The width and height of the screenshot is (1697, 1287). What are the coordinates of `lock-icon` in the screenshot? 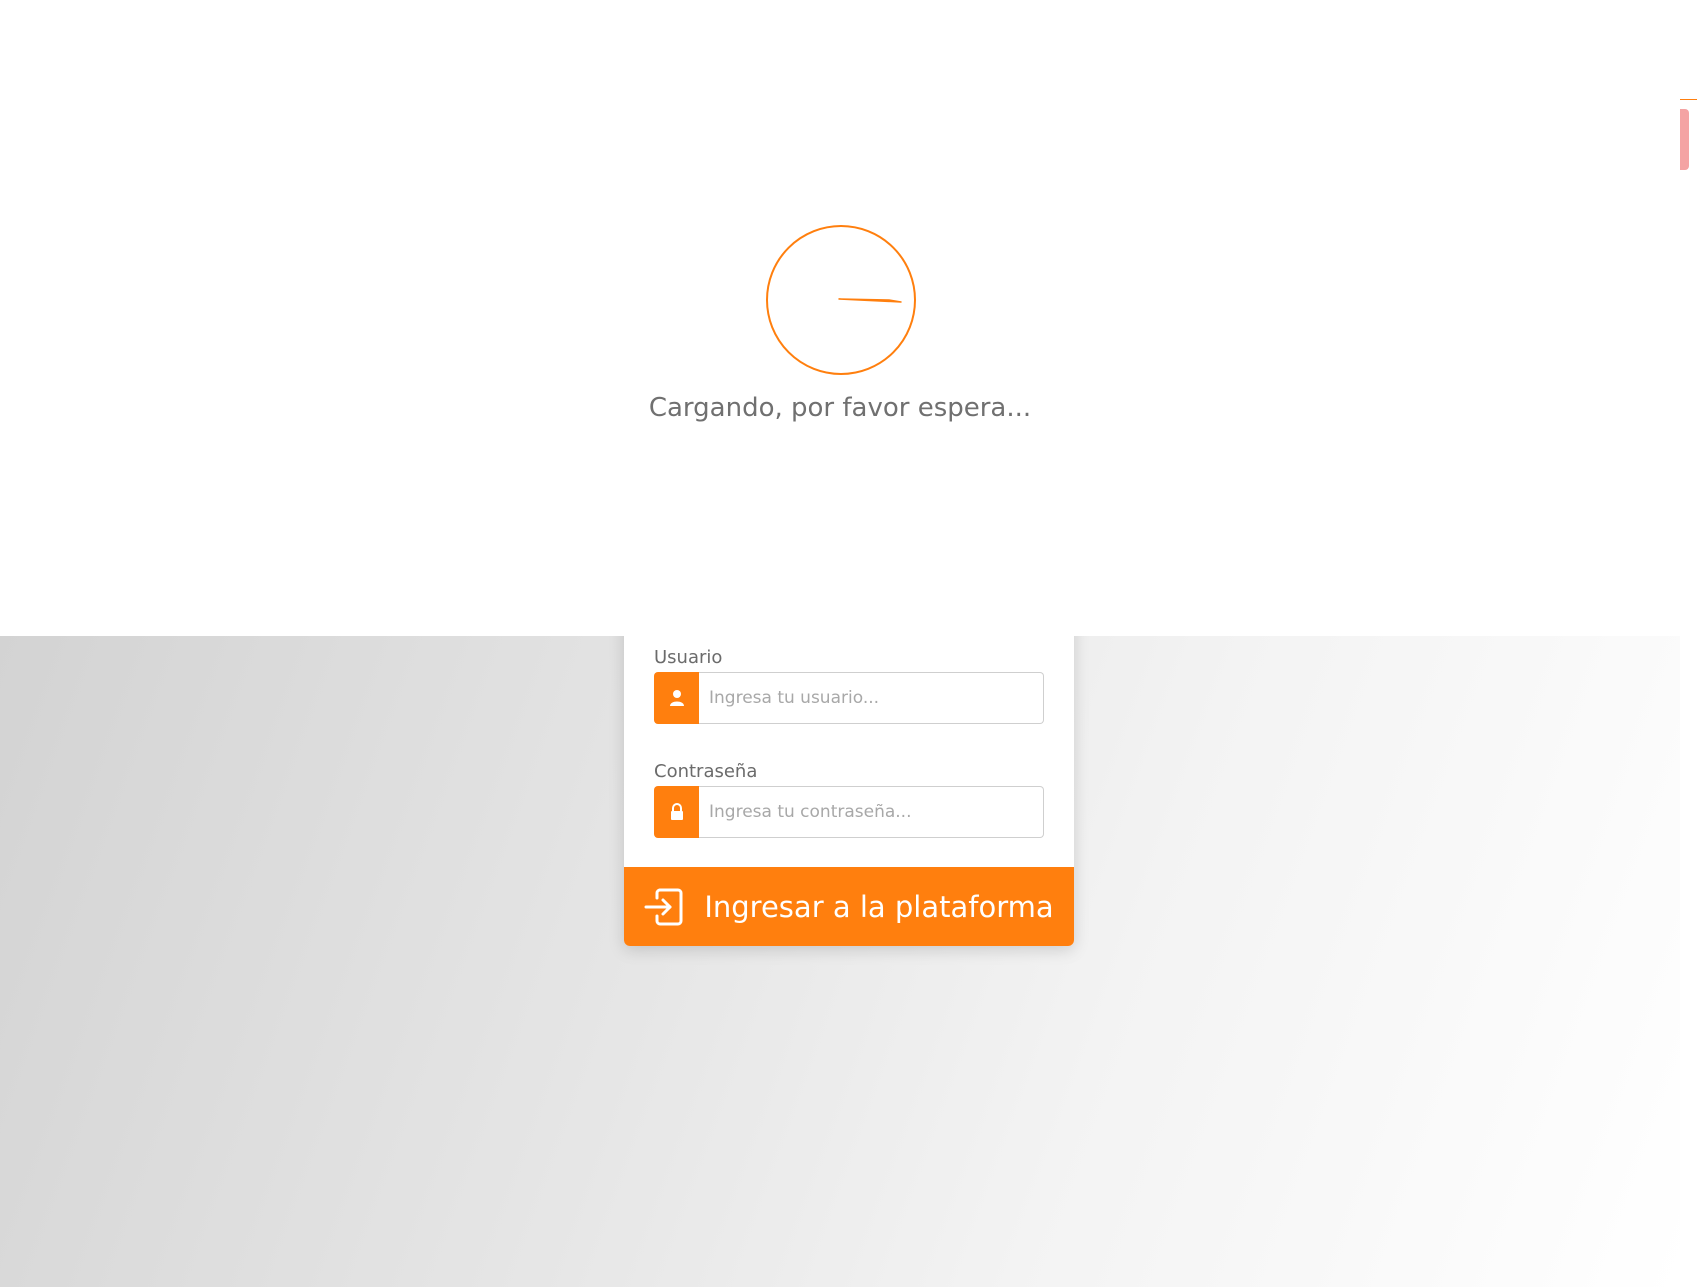 It's located at (676, 812).